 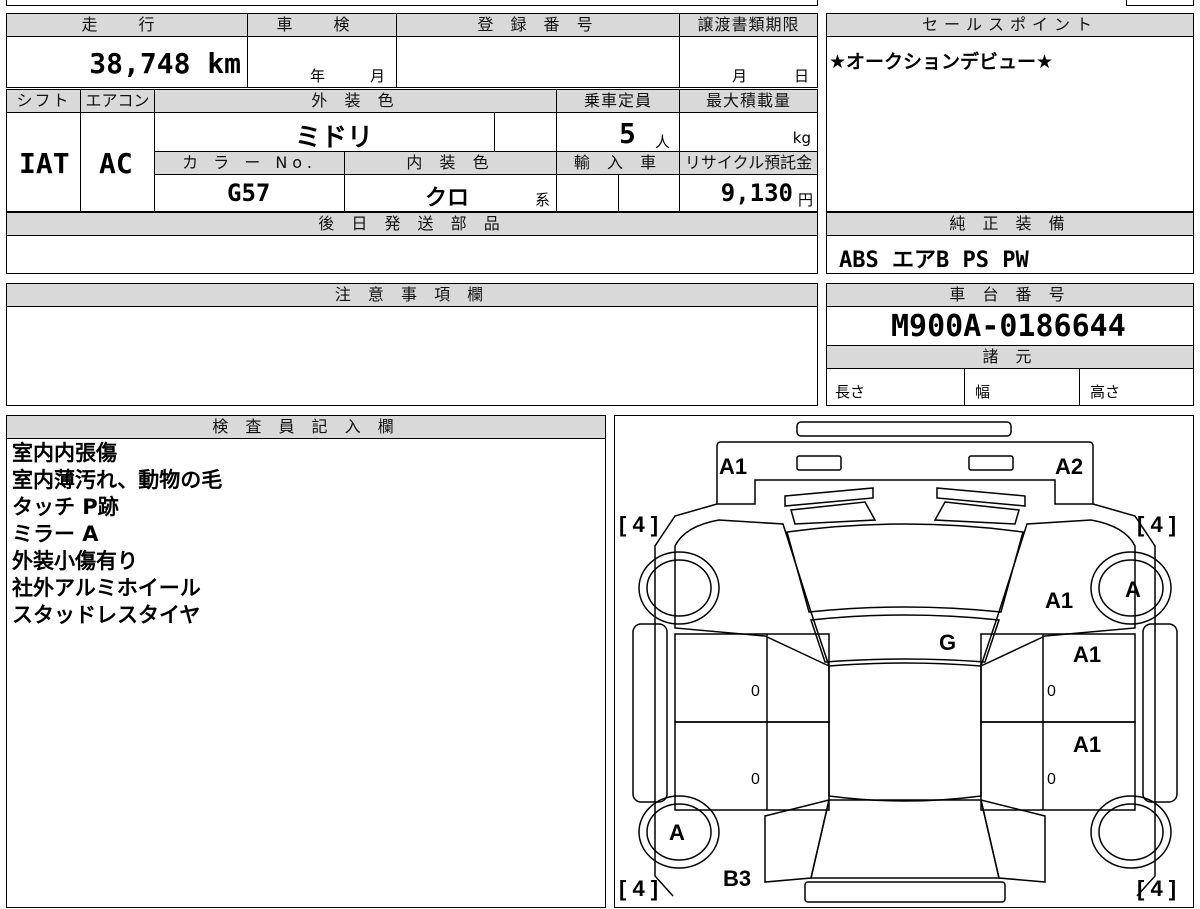 What do you see at coordinates (1136, 387) in the screenshot?
I see `height-cell: 高さ` at bounding box center [1136, 387].